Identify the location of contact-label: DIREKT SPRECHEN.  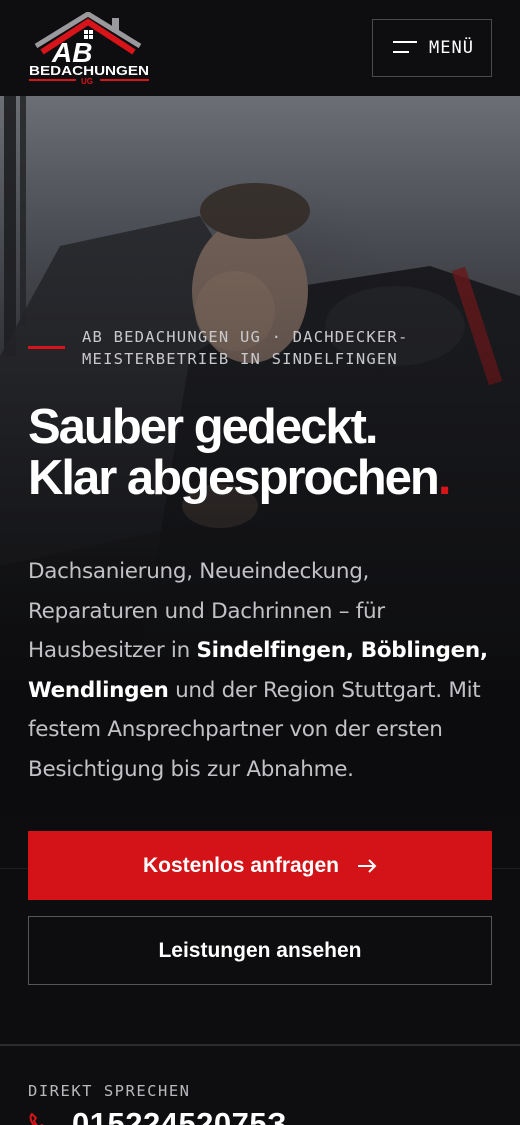
(109, 1091).